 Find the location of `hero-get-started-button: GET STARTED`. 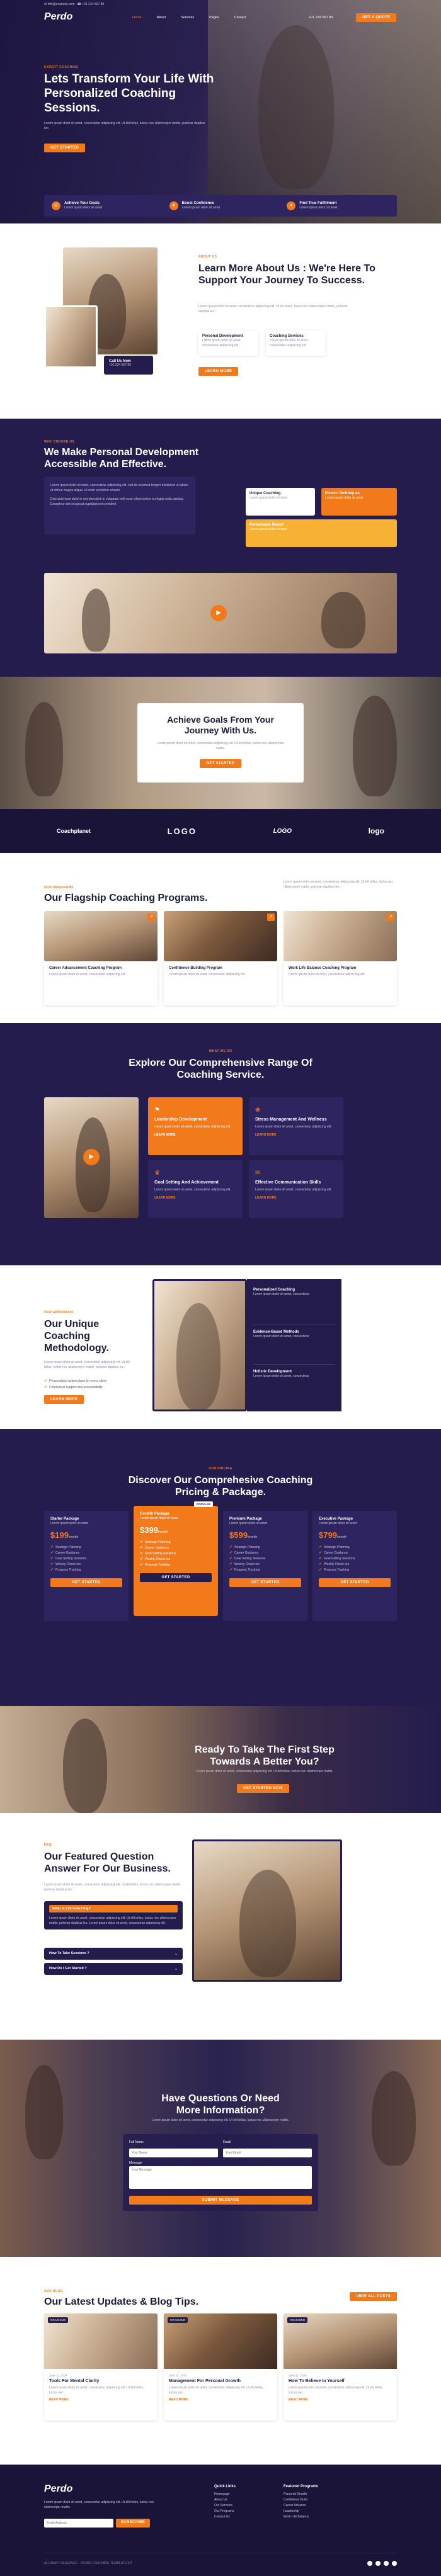

hero-get-started-button: GET STARTED is located at coordinates (65, 148).